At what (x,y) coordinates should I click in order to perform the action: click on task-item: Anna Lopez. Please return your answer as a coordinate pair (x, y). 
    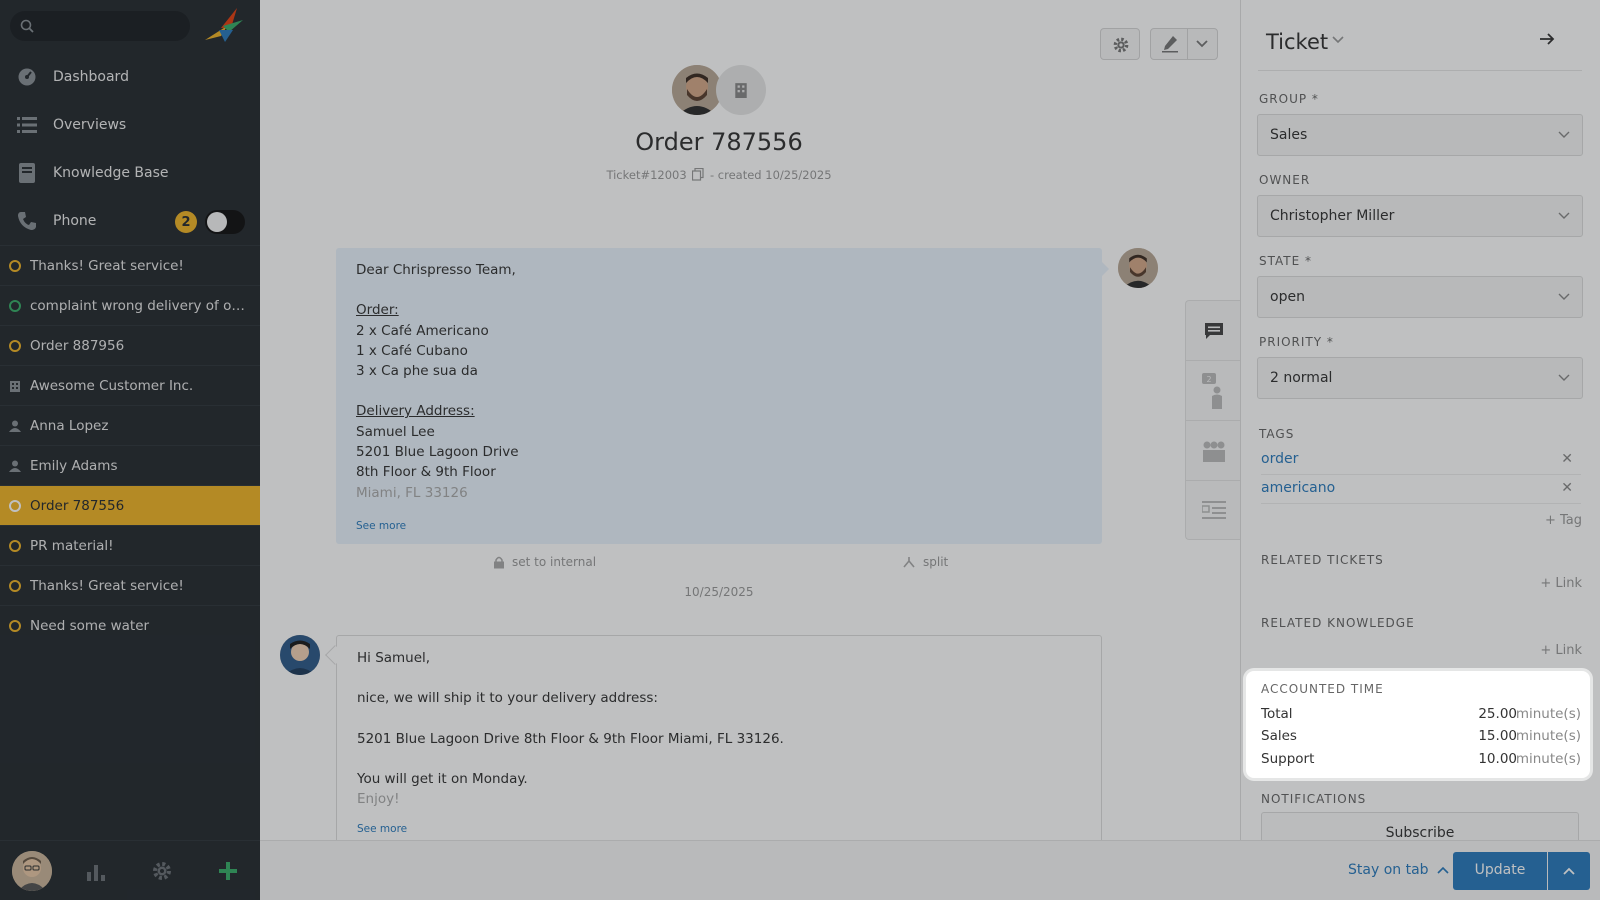
    Looking at the image, I should click on (130, 425).